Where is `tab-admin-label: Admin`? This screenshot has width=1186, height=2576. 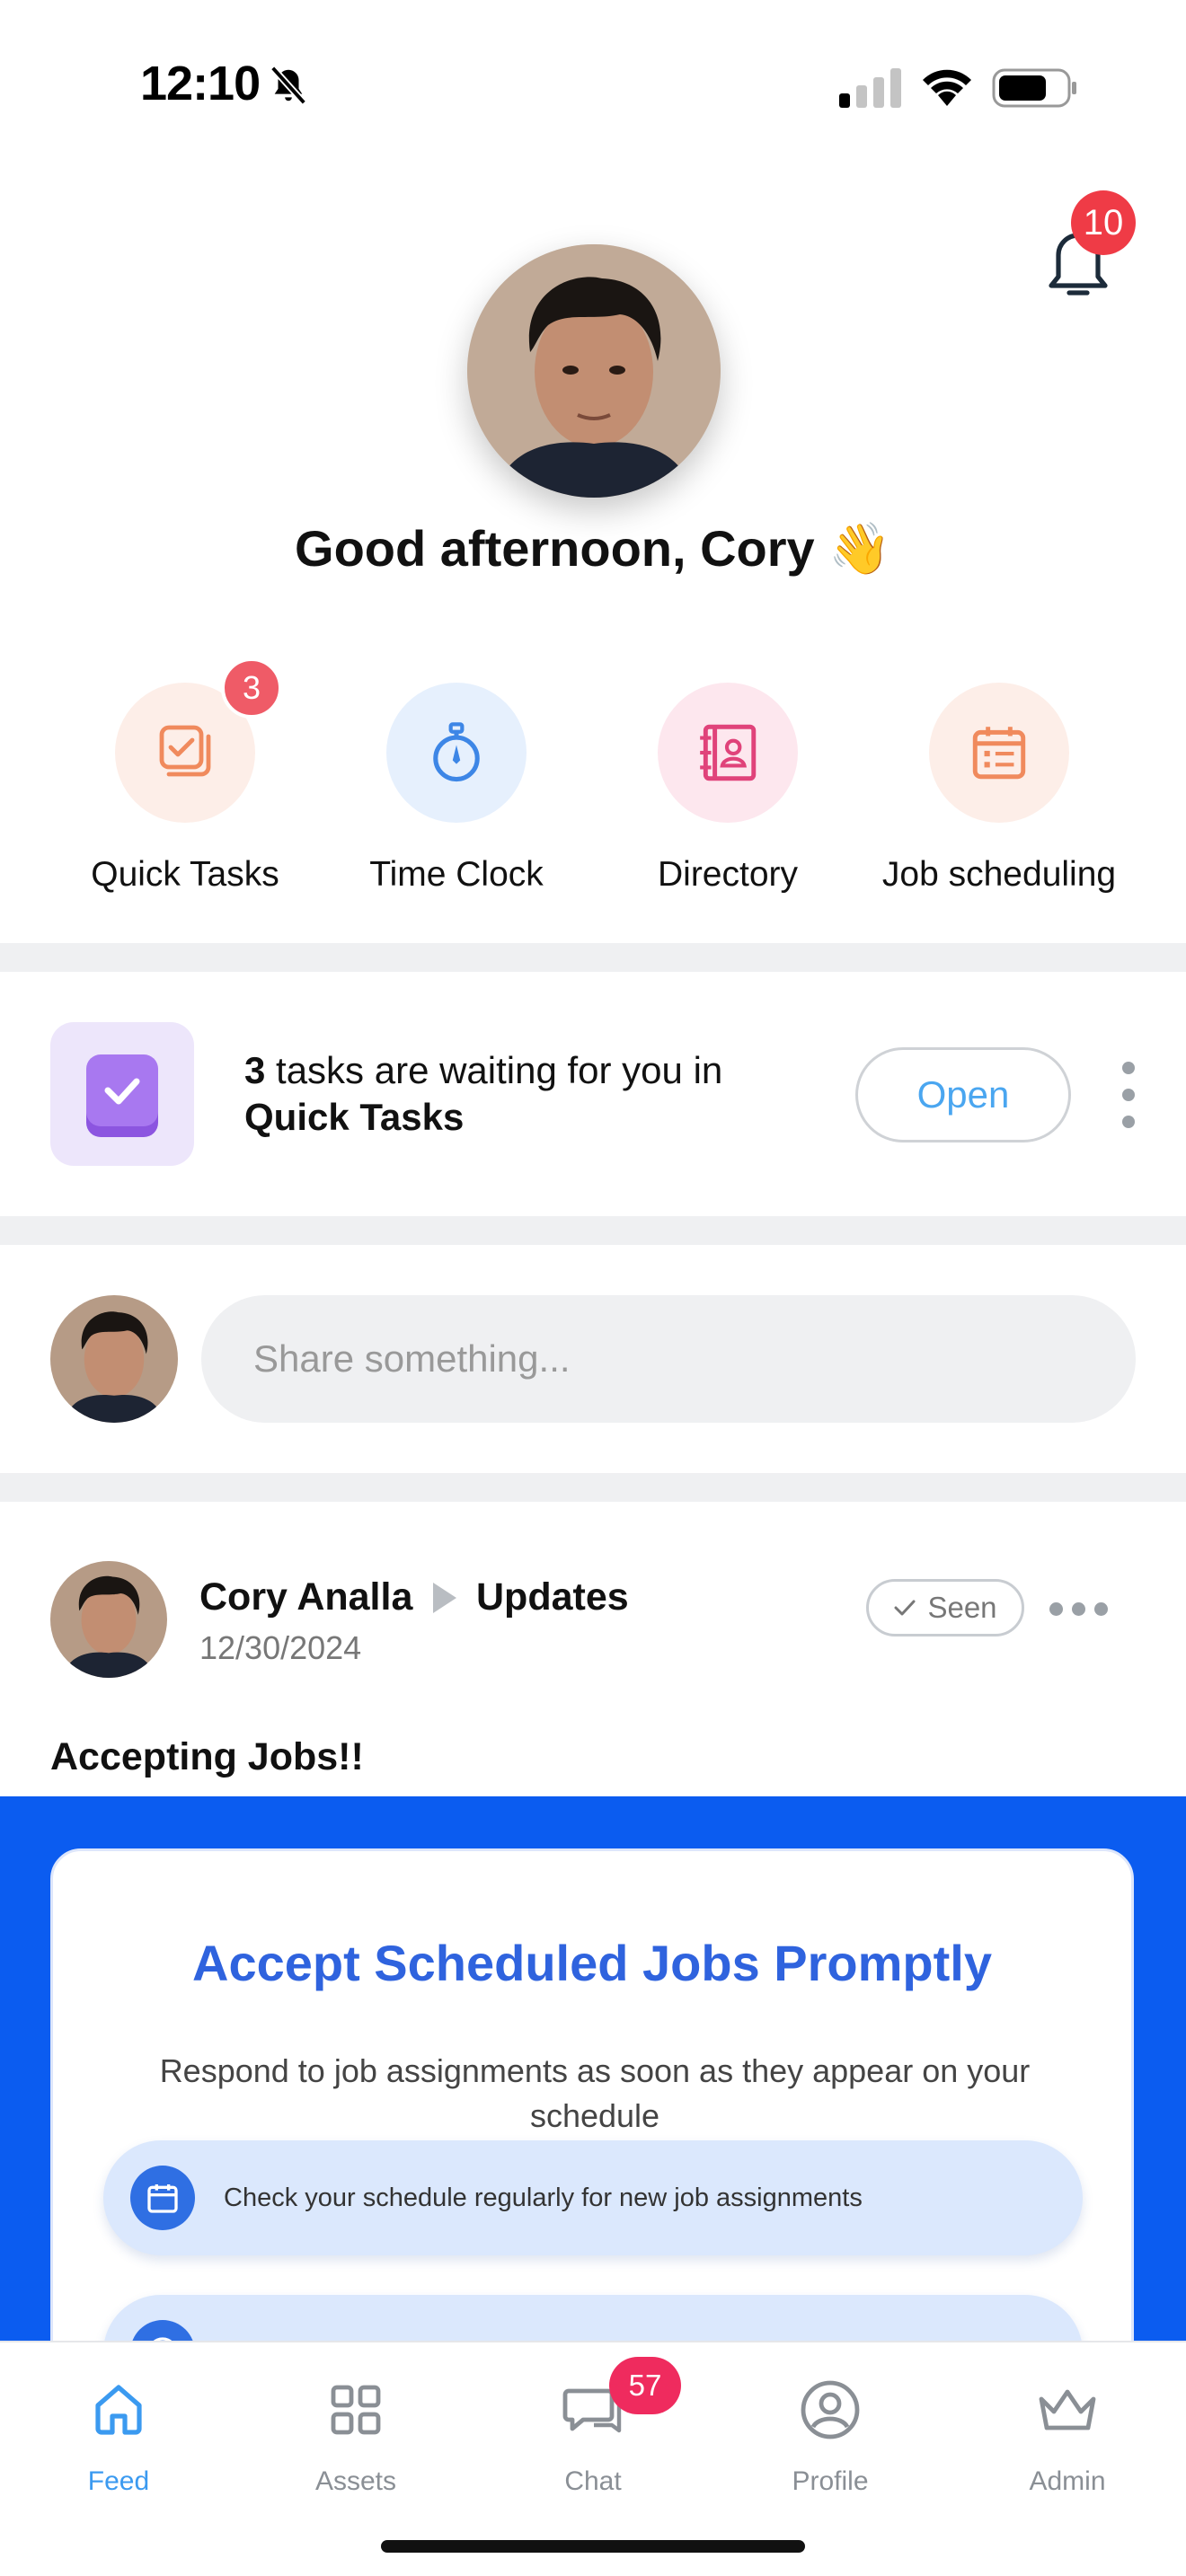 tab-admin-label: Admin is located at coordinates (1067, 2481).